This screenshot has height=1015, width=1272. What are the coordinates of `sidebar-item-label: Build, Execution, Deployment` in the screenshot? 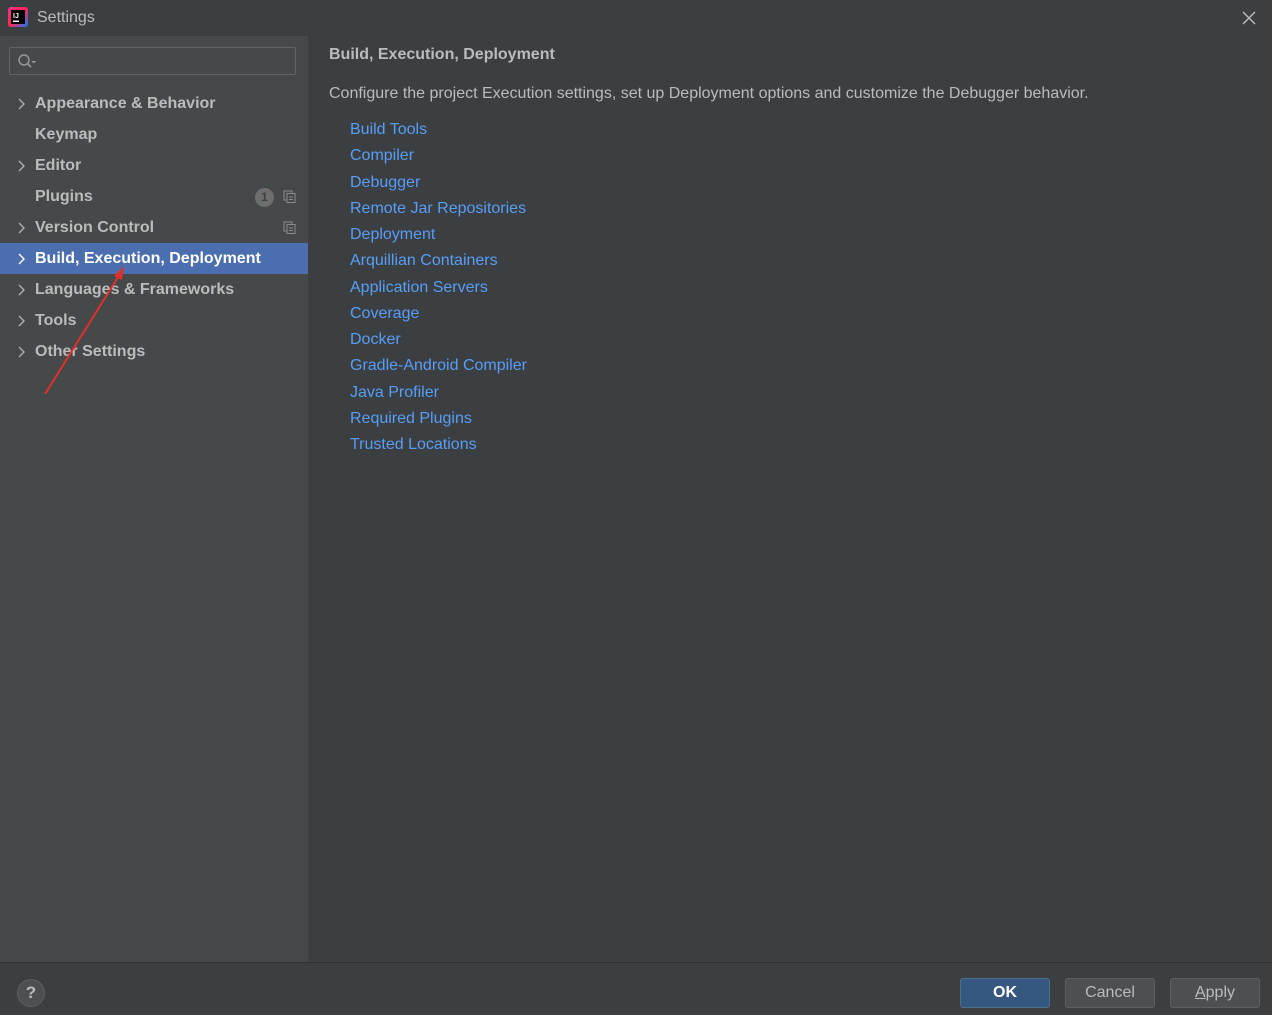 It's located at (148, 258).